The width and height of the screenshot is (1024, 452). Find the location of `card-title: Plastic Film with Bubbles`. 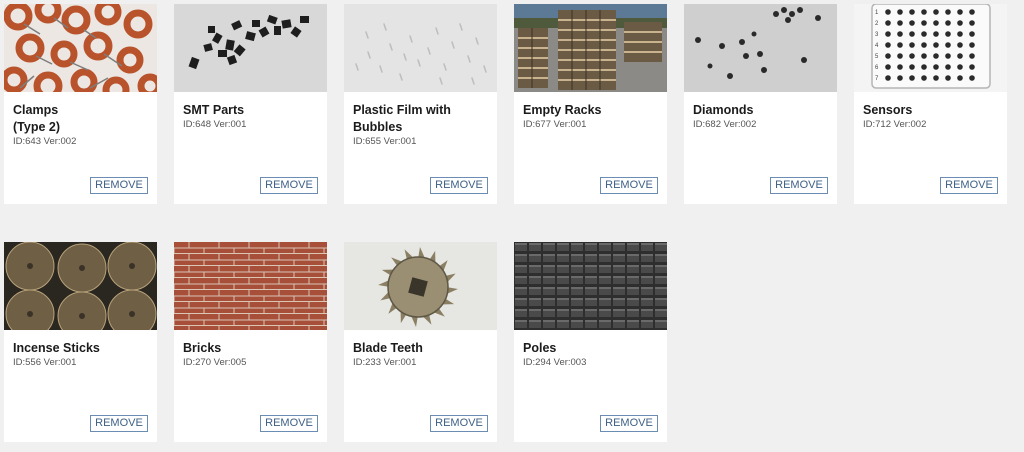

card-title: Plastic Film with Bubbles is located at coordinates (421, 119).